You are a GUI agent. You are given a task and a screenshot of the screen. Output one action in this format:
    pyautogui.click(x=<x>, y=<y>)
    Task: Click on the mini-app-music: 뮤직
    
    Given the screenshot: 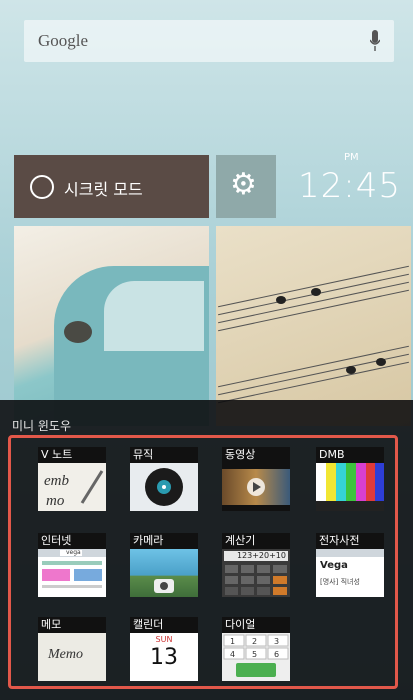 What is the action you would take?
    pyautogui.click(x=164, y=479)
    